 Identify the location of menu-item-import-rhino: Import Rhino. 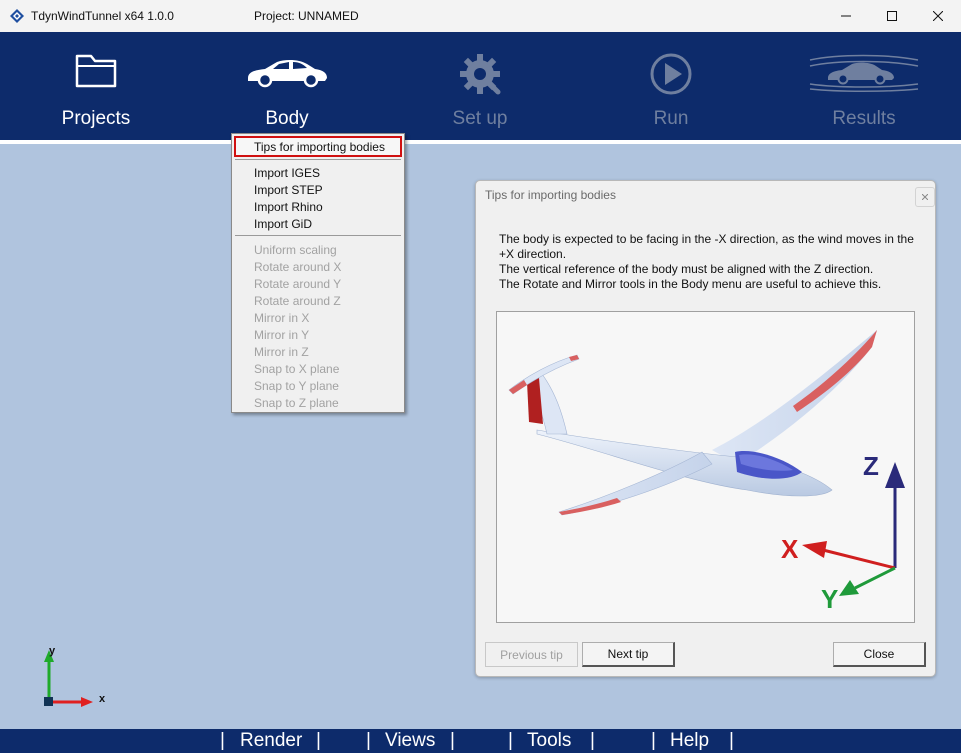
(288, 207).